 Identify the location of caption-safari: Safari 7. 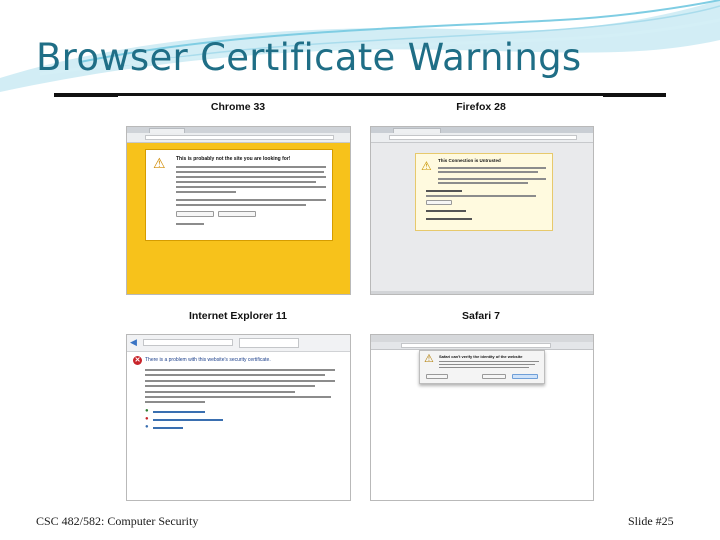
(481, 316).